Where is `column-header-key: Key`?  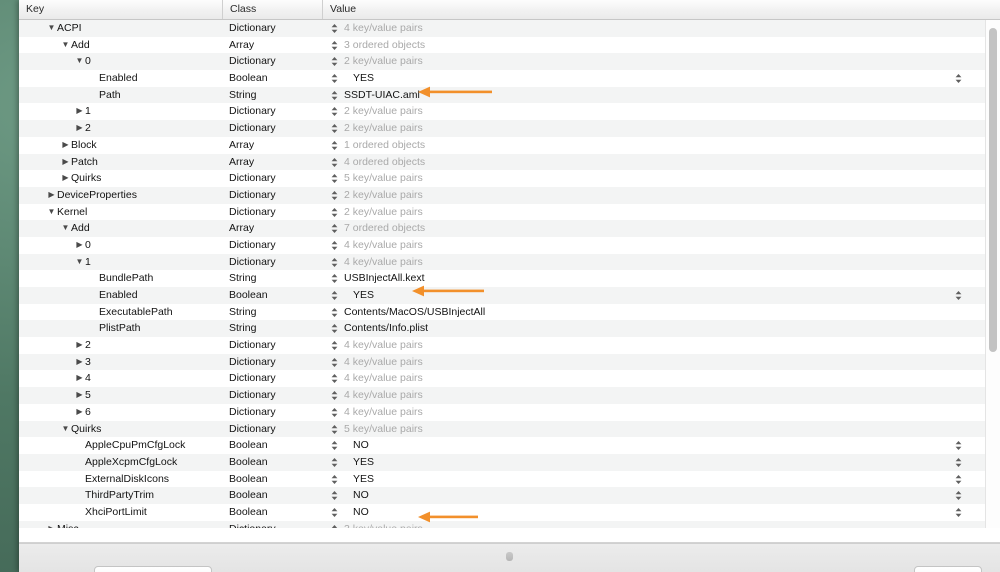
column-header-key: Key is located at coordinates (120, 9).